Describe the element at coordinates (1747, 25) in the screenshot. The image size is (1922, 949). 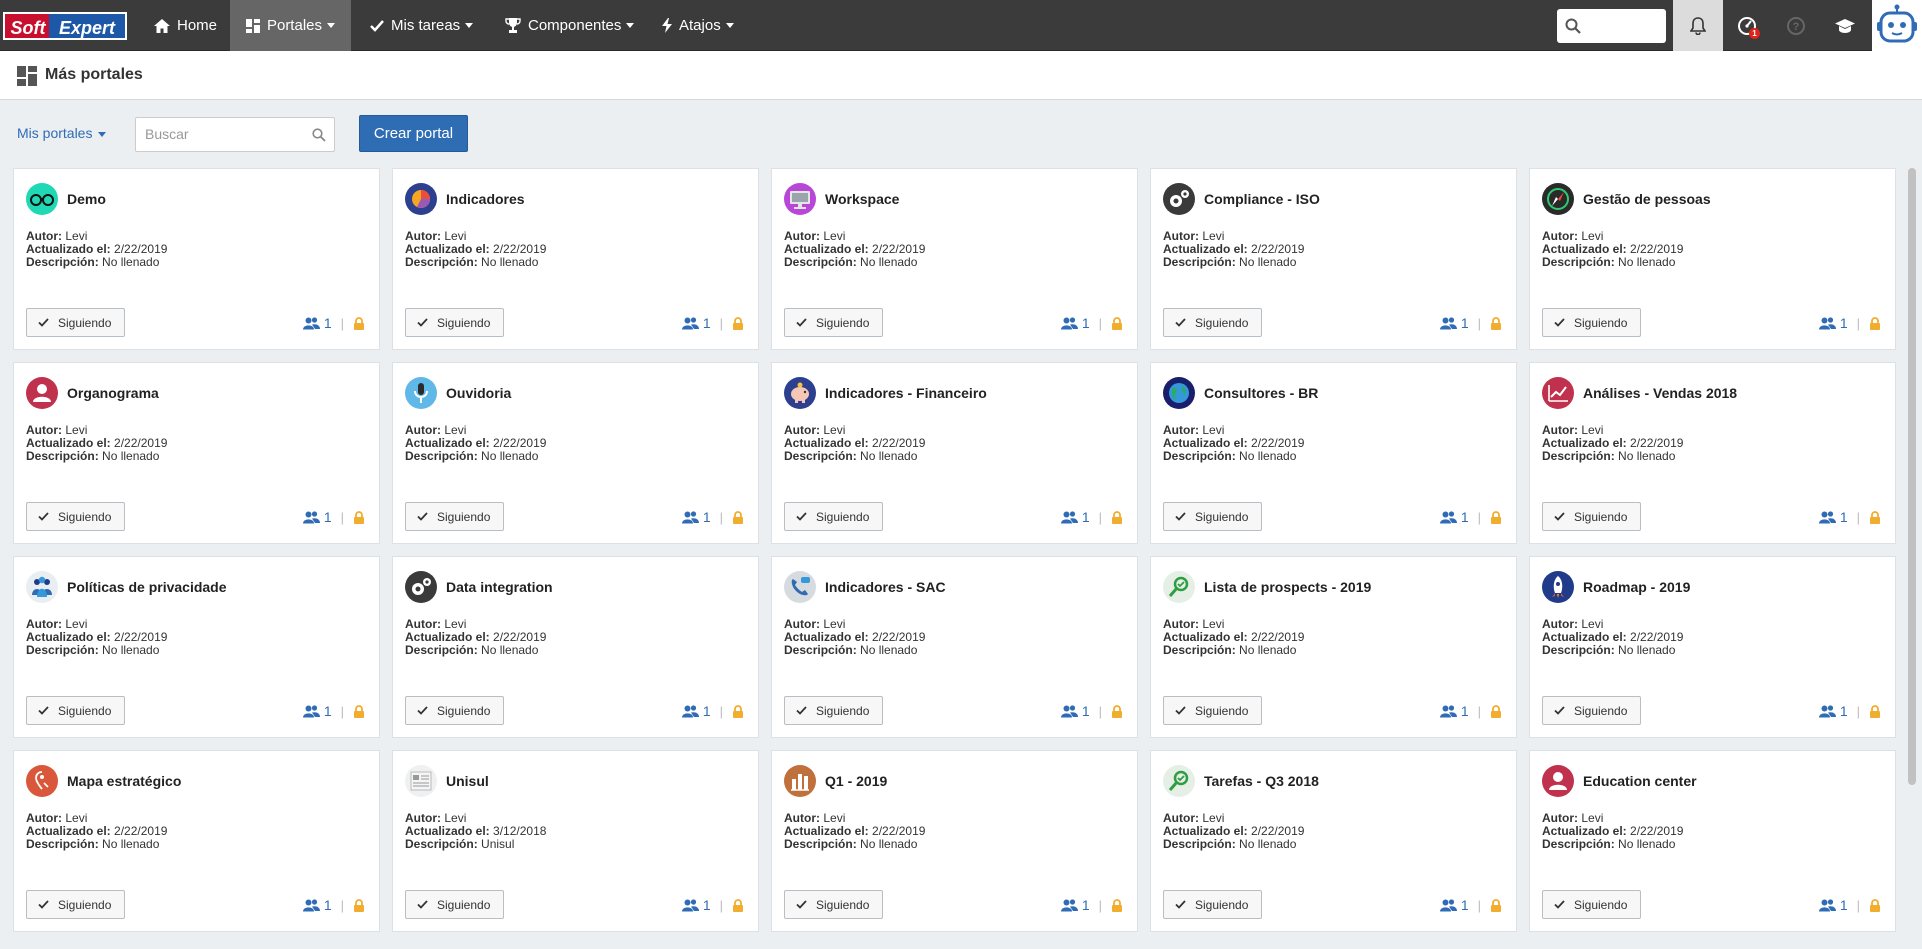
I see `performance-button: 1` at that location.